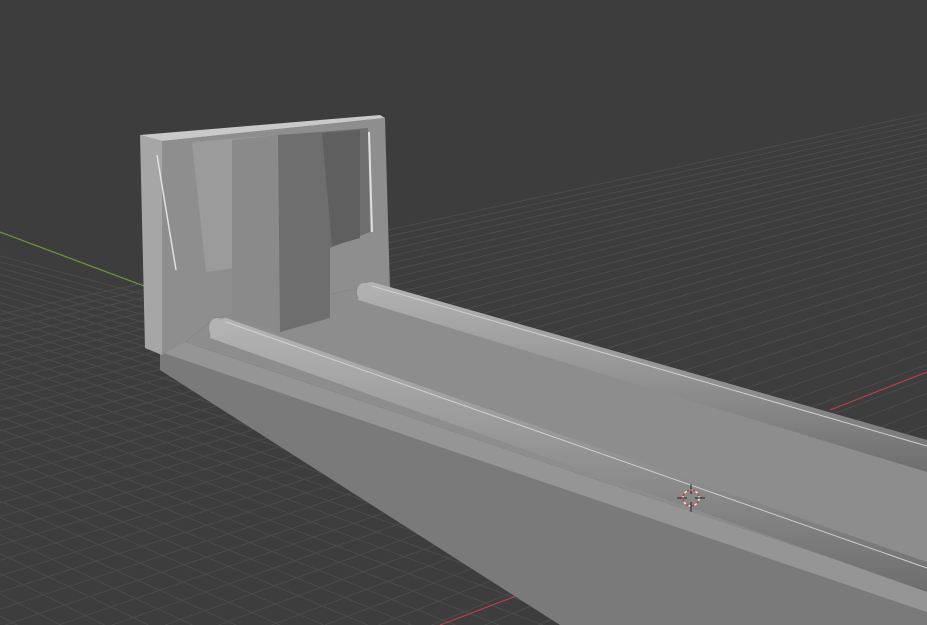 The height and width of the screenshot is (625, 927). I want to click on x-axis-line, so click(878, 391).